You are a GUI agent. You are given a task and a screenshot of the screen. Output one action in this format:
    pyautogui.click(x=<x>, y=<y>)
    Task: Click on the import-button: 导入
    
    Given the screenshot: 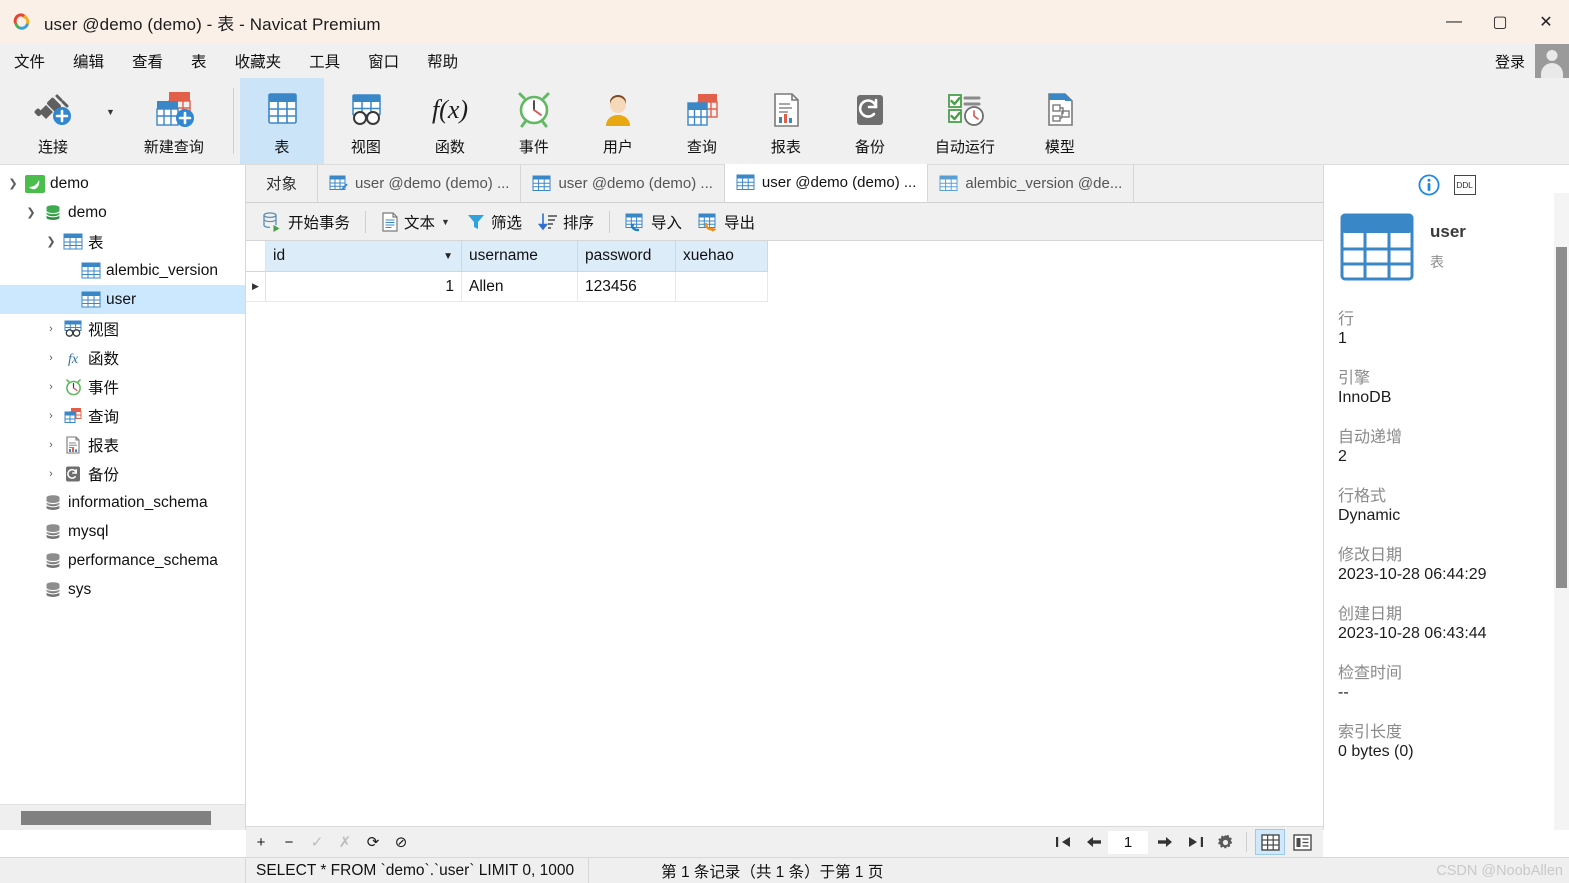 What is the action you would take?
    pyautogui.click(x=653, y=222)
    